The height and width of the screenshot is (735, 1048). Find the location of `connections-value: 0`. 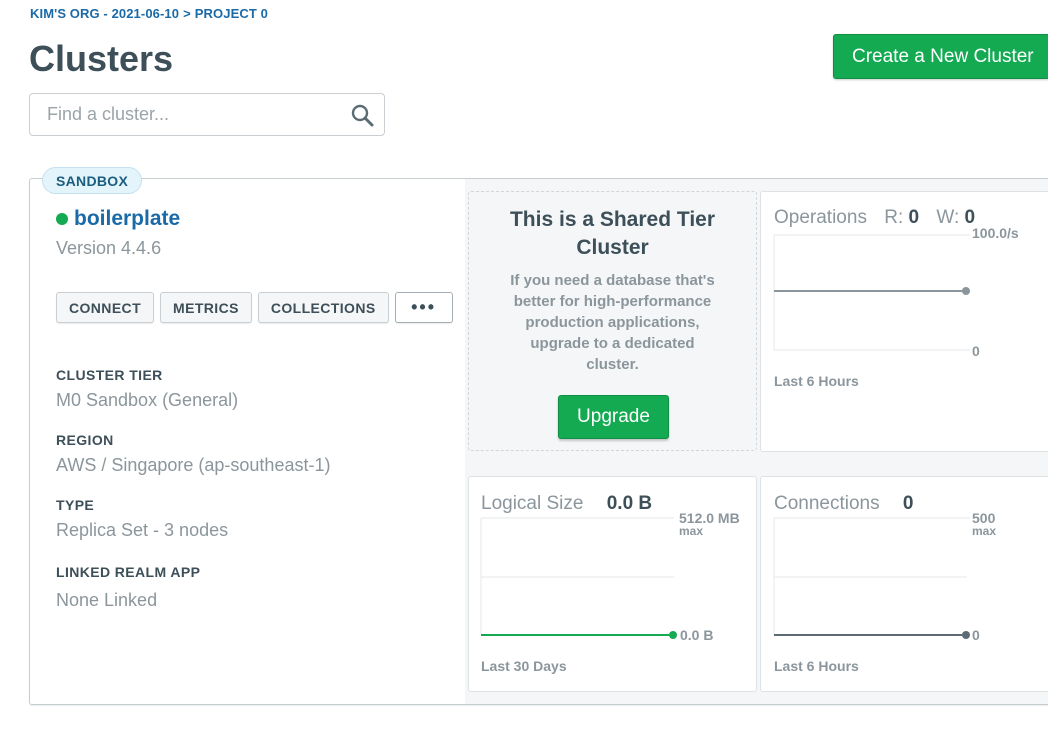

connections-value: 0 is located at coordinates (908, 503).